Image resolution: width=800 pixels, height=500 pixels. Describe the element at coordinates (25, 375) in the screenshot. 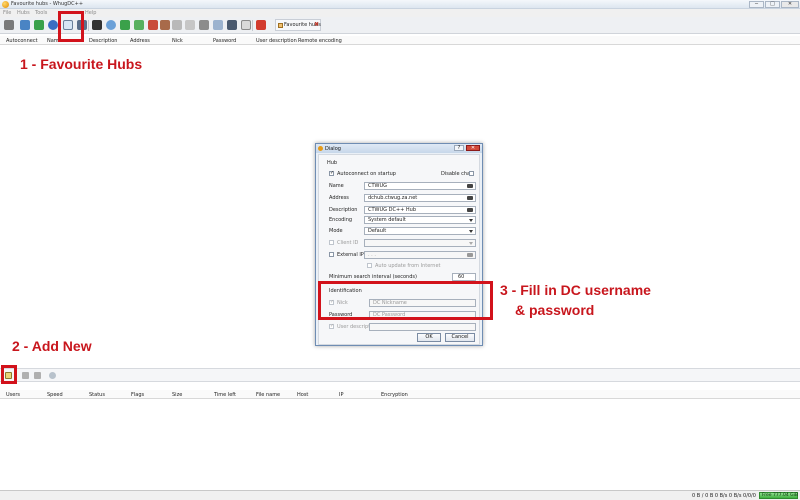

I see `edit-hub-icon` at that location.